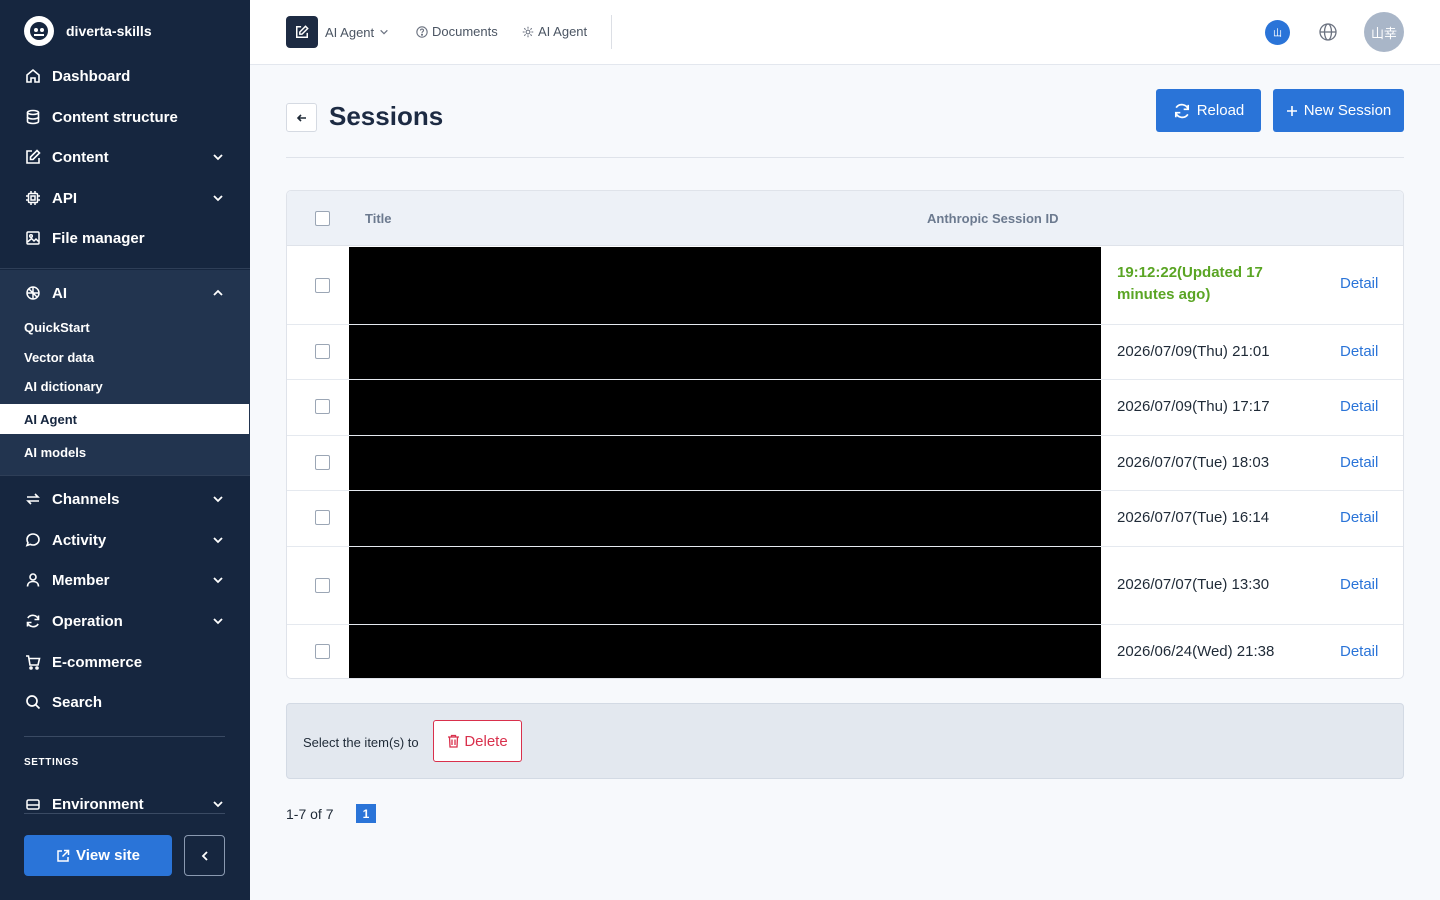  Describe the element at coordinates (33, 157) in the screenshot. I see `edit-icon` at that location.